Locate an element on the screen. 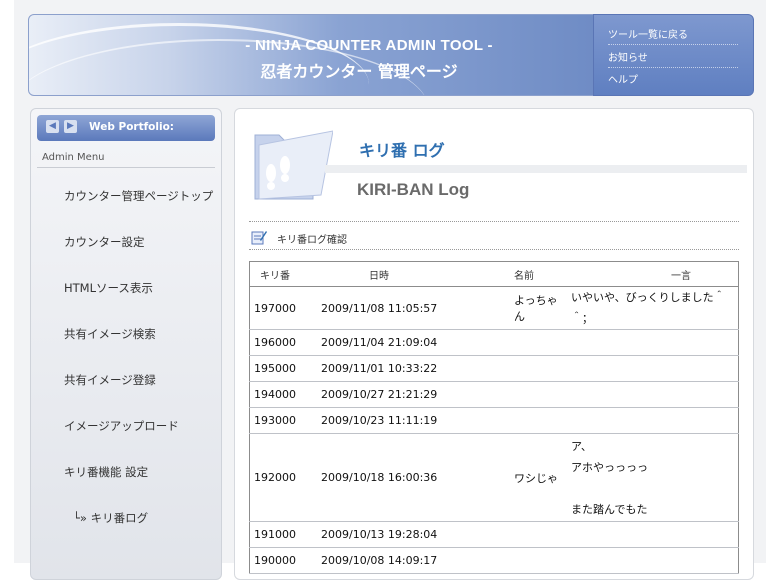 The image size is (766, 580). table-row: 196000 2009/11/04 21:09:04 is located at coordinates (494, 342).